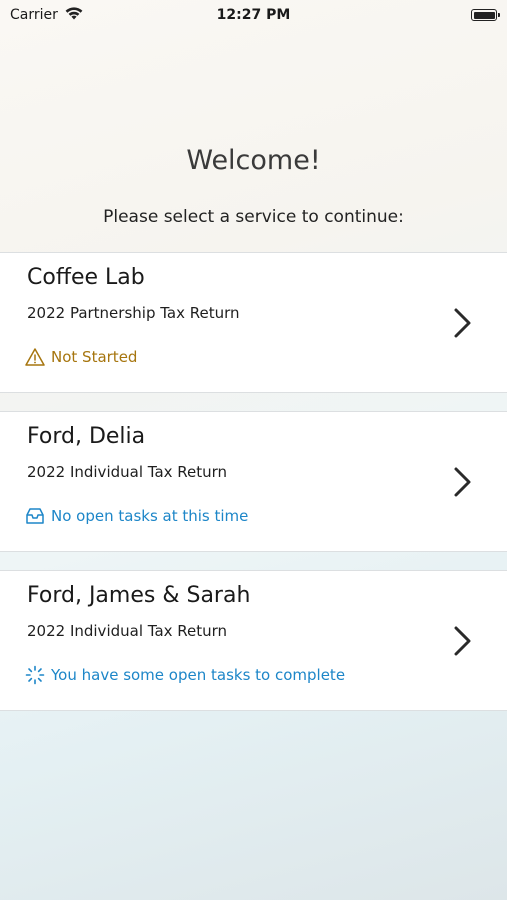  Describe the element at coordinates (34, 15) in the screenshot. I see `carrier-label: Carrier` at that location.